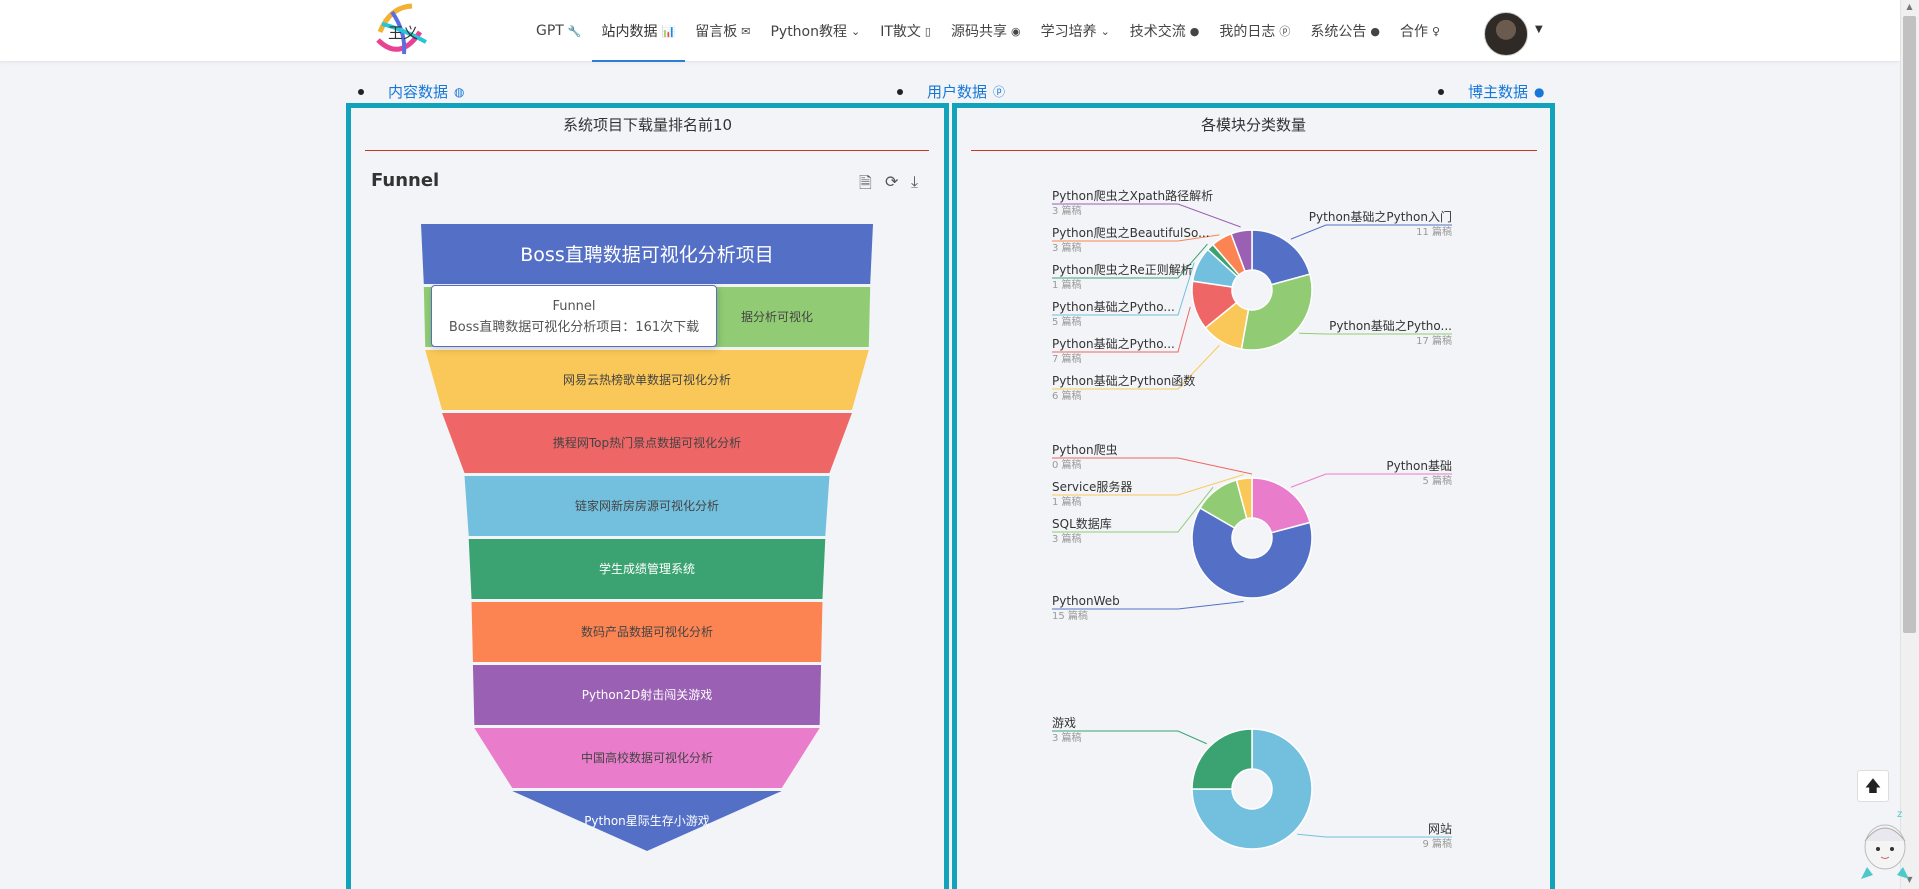 The image size is (1919, 889). Describe the element at coordinates (1899, 814) in the screenshot. I see `svg-text: z` at that location.